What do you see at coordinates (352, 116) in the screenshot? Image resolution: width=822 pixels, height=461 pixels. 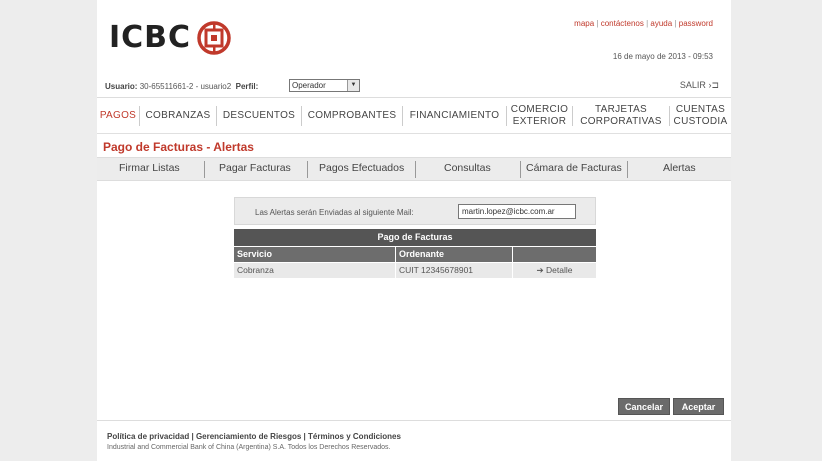 I see `nav-comprobantes: COMPROBANTES` at bounding box center [352, 116].